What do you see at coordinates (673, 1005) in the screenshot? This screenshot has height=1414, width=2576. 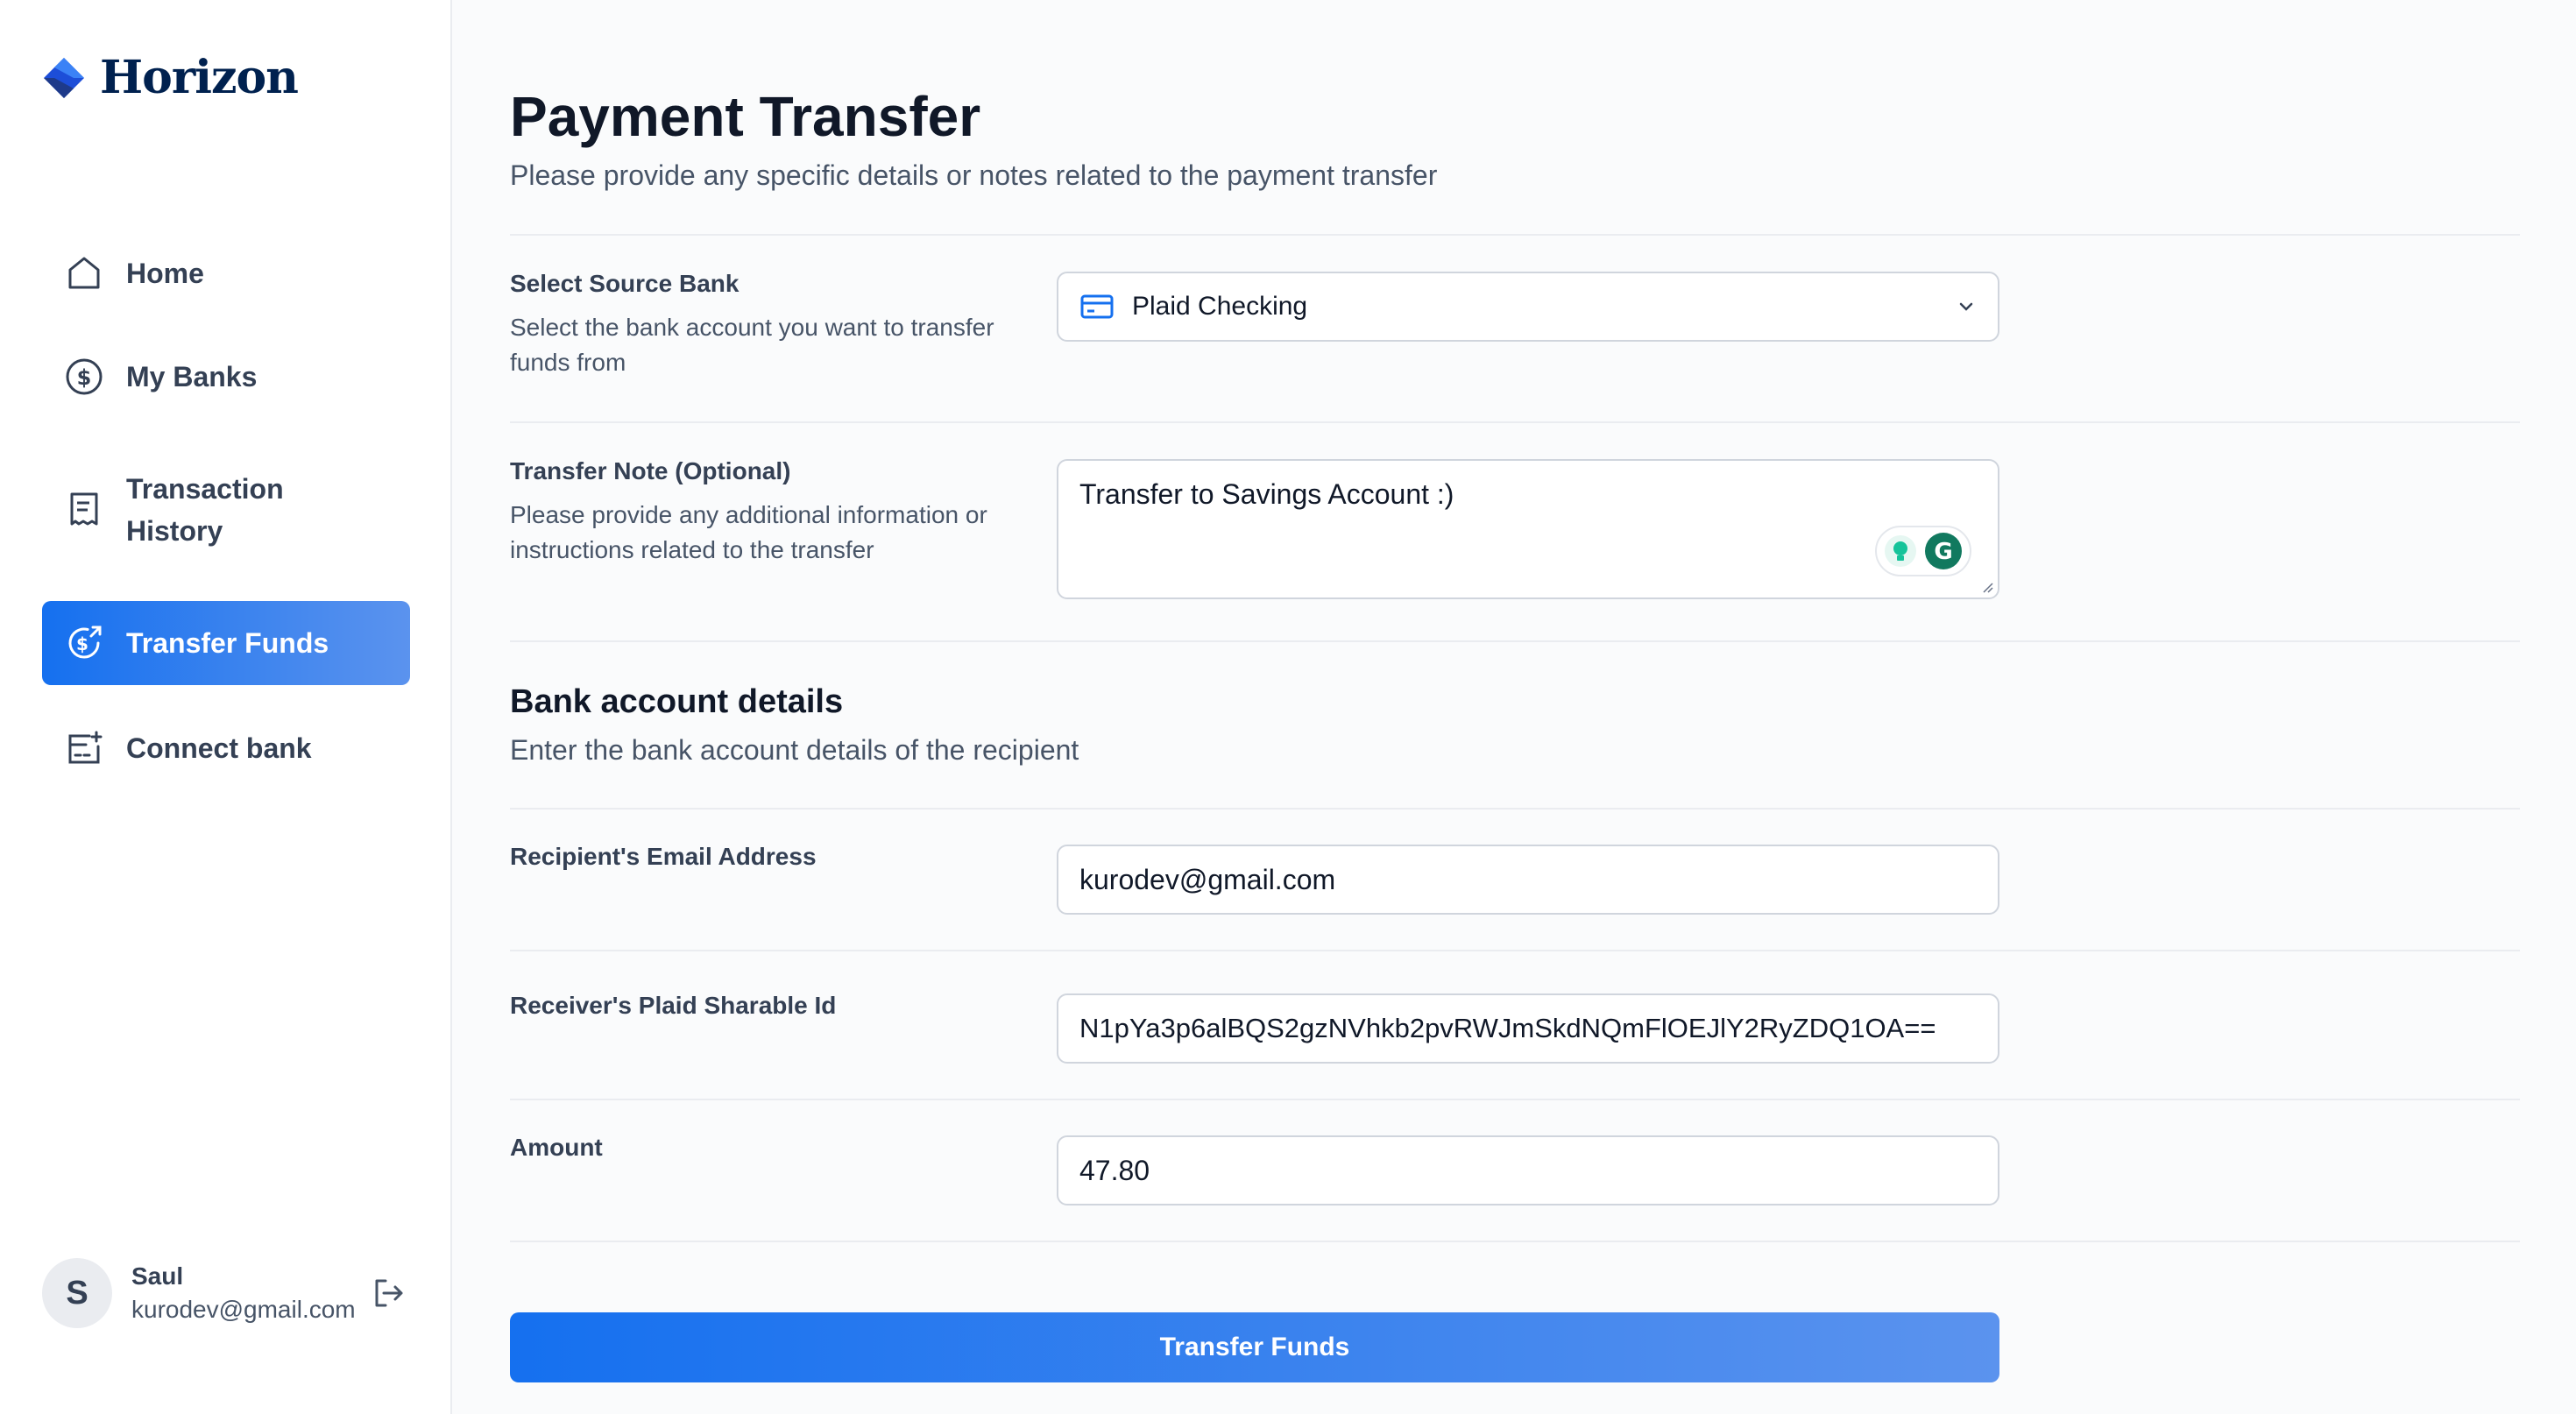 I see `sharable-id-label: Receiver's Plaid Sharable Id` at bounding box center [673, 1005].